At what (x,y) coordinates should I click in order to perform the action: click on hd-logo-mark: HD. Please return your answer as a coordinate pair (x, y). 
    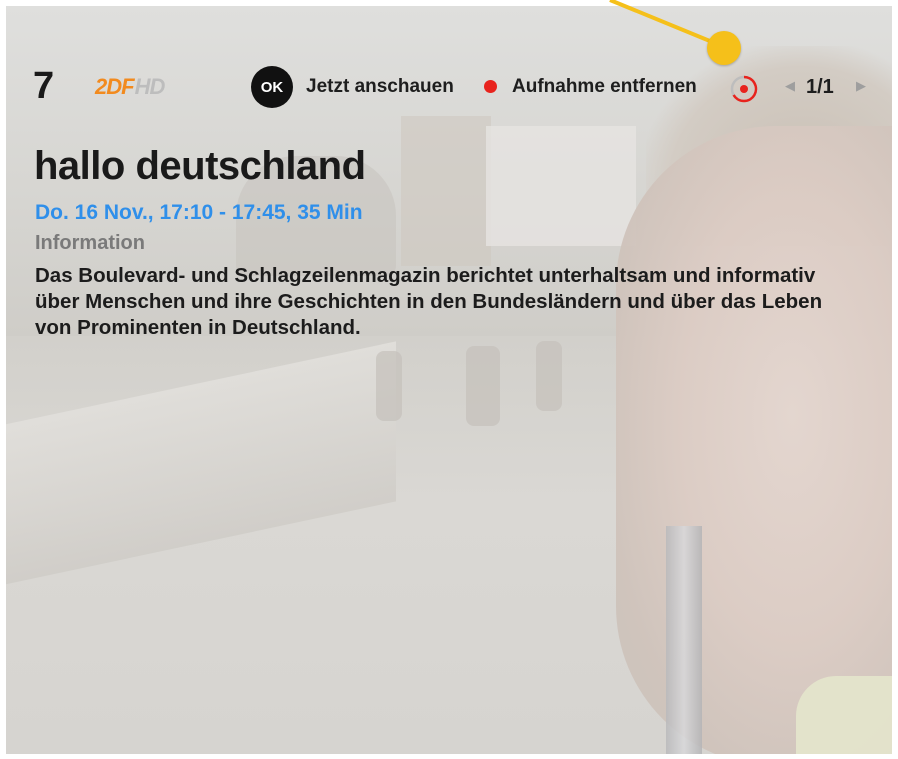
    Looking at the image, I should click on (150, 86).